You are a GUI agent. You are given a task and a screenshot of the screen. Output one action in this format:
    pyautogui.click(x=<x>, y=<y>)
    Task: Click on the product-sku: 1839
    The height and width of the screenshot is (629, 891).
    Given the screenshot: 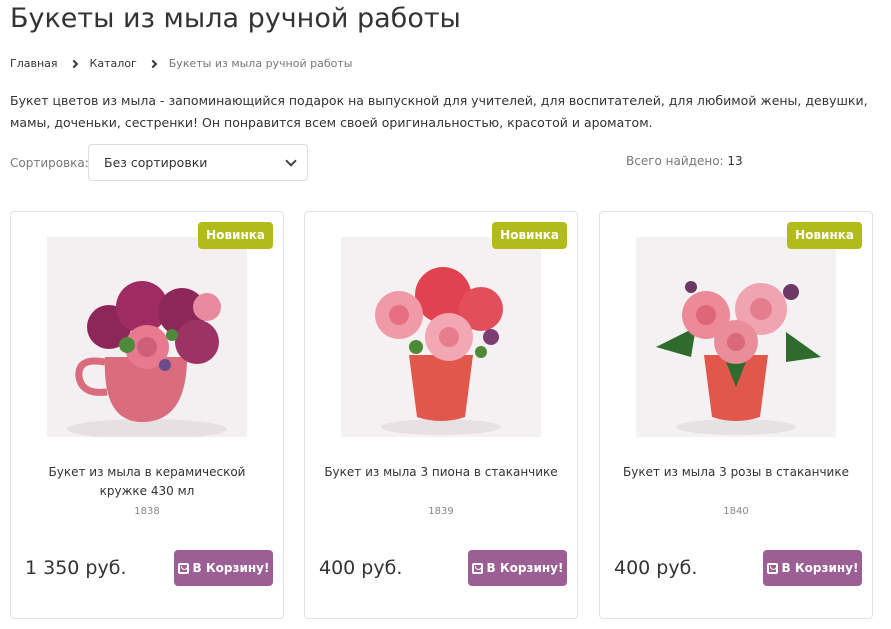 What is the action you would take?
    pyautogui.click(x=441, y=511)
    